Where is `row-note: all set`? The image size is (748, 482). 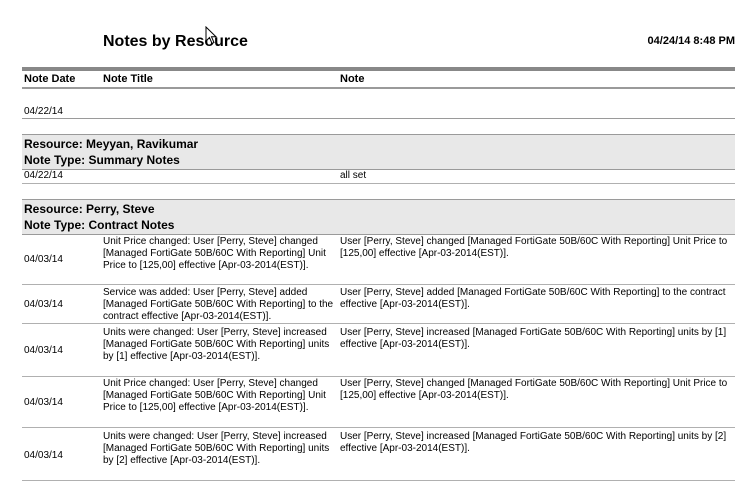
row-note: all set is located at coordinates (353, 175).